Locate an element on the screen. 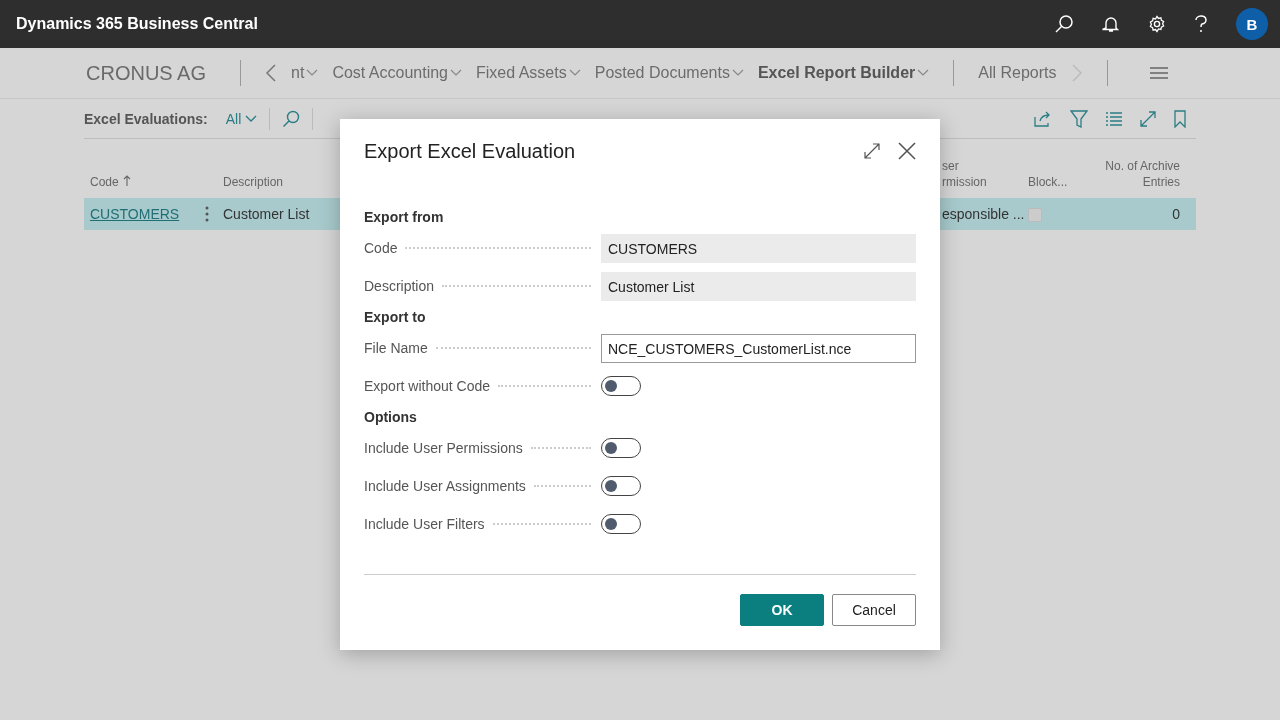 The width and height of the screenshot is (1280, 720). input-field: CUSTOMERS is located at coordinates (758, 248).